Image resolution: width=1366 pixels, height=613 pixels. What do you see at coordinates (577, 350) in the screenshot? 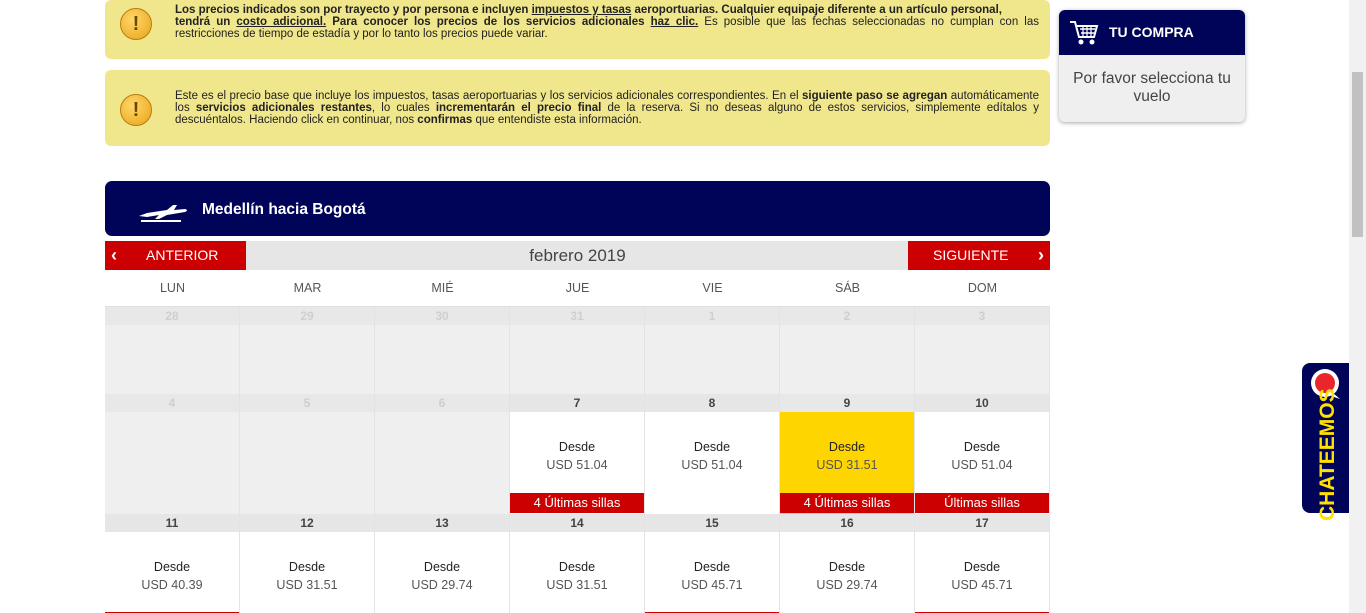
I see `calendar-day-disabled: 31` at bounding box center [577, 350].